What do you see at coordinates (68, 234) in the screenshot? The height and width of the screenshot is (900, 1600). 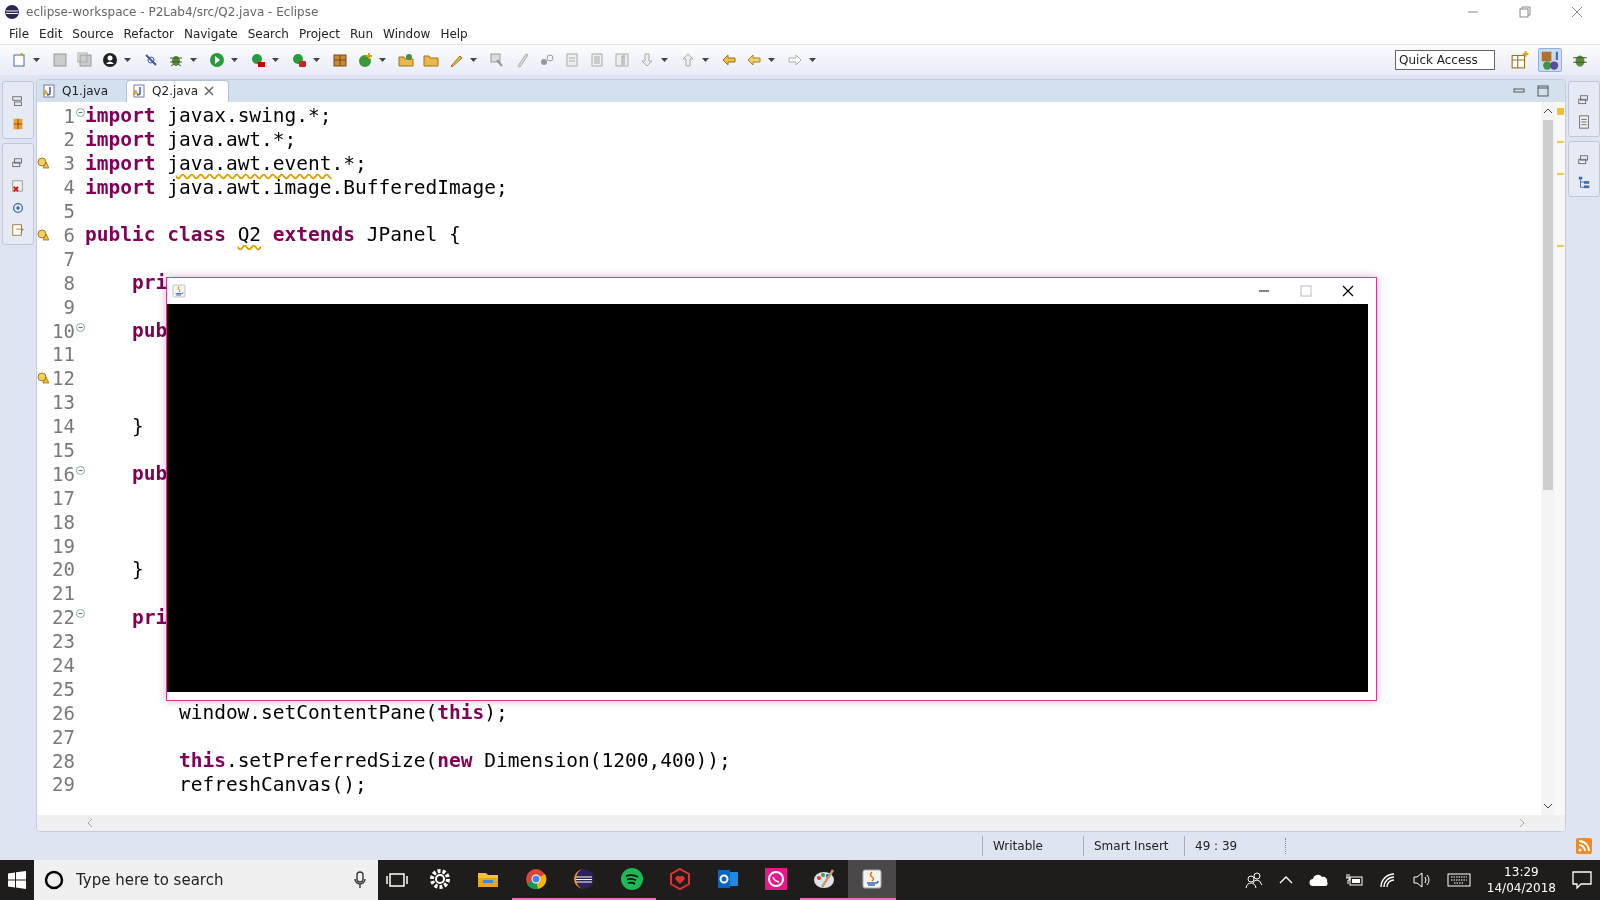 I see `line-number: 6` at bounding box center [68, 234].